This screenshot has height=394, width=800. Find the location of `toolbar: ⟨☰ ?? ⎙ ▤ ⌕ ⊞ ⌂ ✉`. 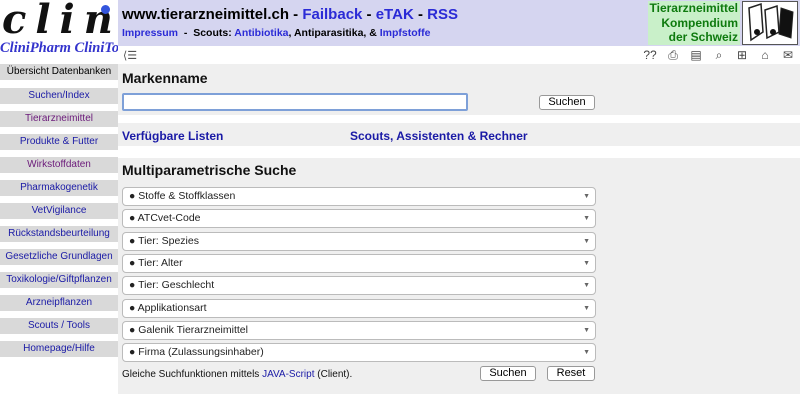

toolbar: ⟨☰ ?? ⎙ ▤ ⌕ ⊞ ⌂ ✉ is located at coordinates (459, 55).